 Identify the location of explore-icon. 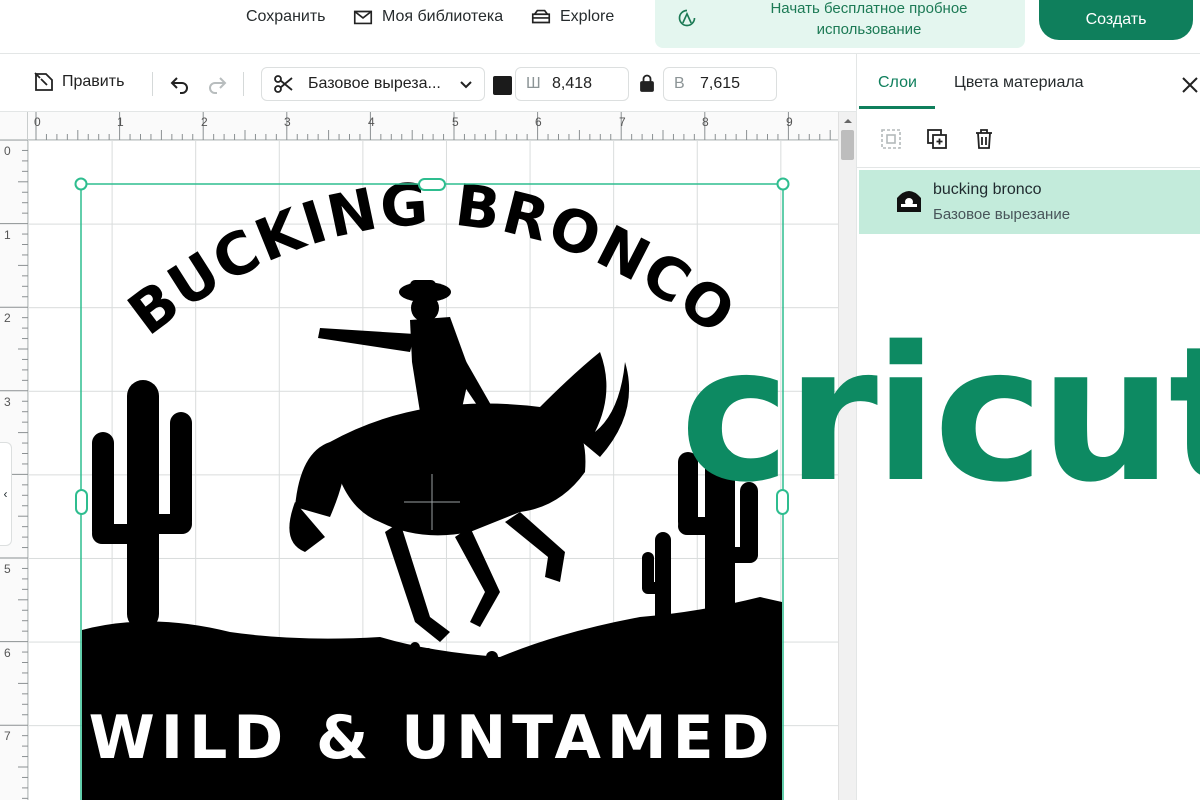
(541, 16).